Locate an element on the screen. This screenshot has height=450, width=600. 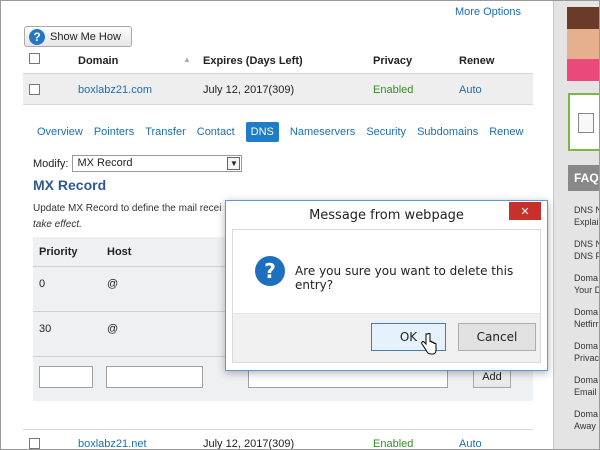
tab-nameservers: Nameservers is located at coordinates (322, 132).